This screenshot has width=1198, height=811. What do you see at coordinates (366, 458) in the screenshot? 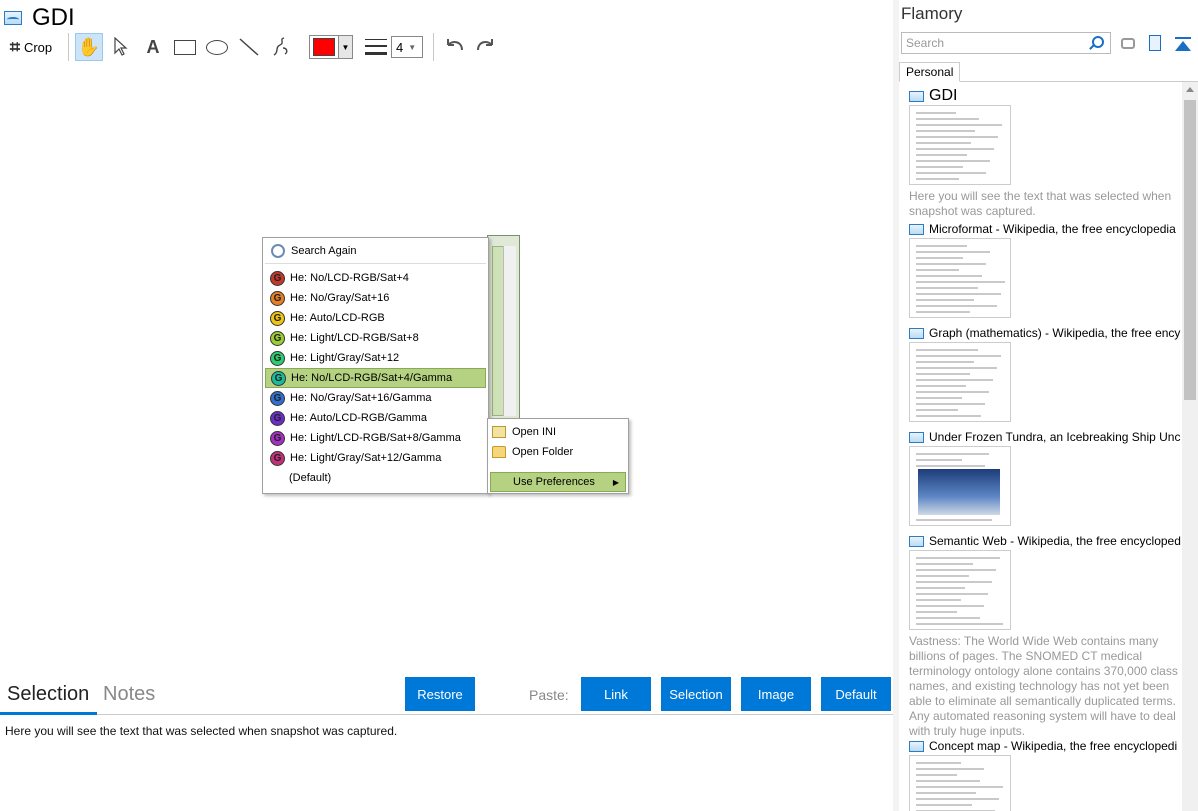
I see `preset-label: He: Light/Gray/Sat+12/Gamma` at bounding box center [366, 458].